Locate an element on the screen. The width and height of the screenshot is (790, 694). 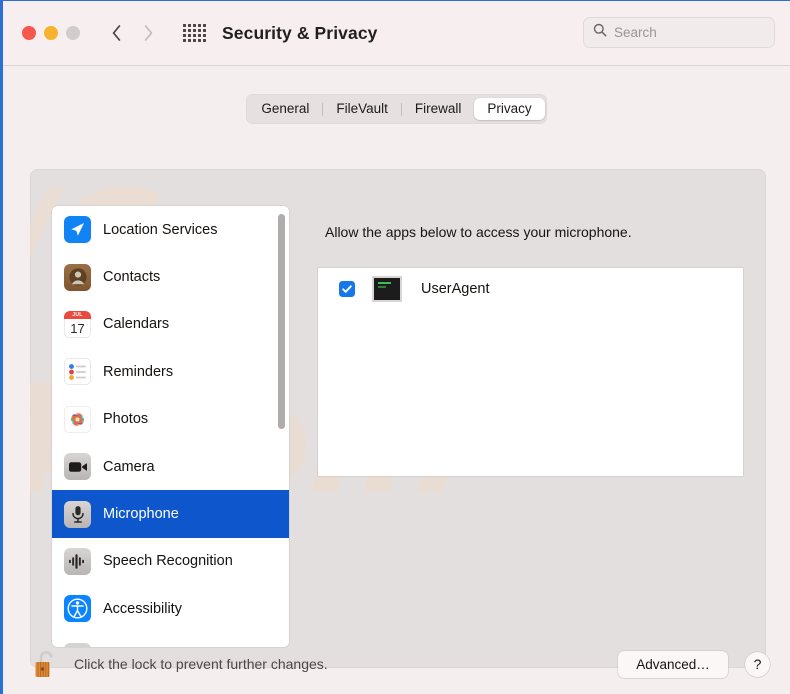
accessibility-icon is located at coordinates (77, 609).